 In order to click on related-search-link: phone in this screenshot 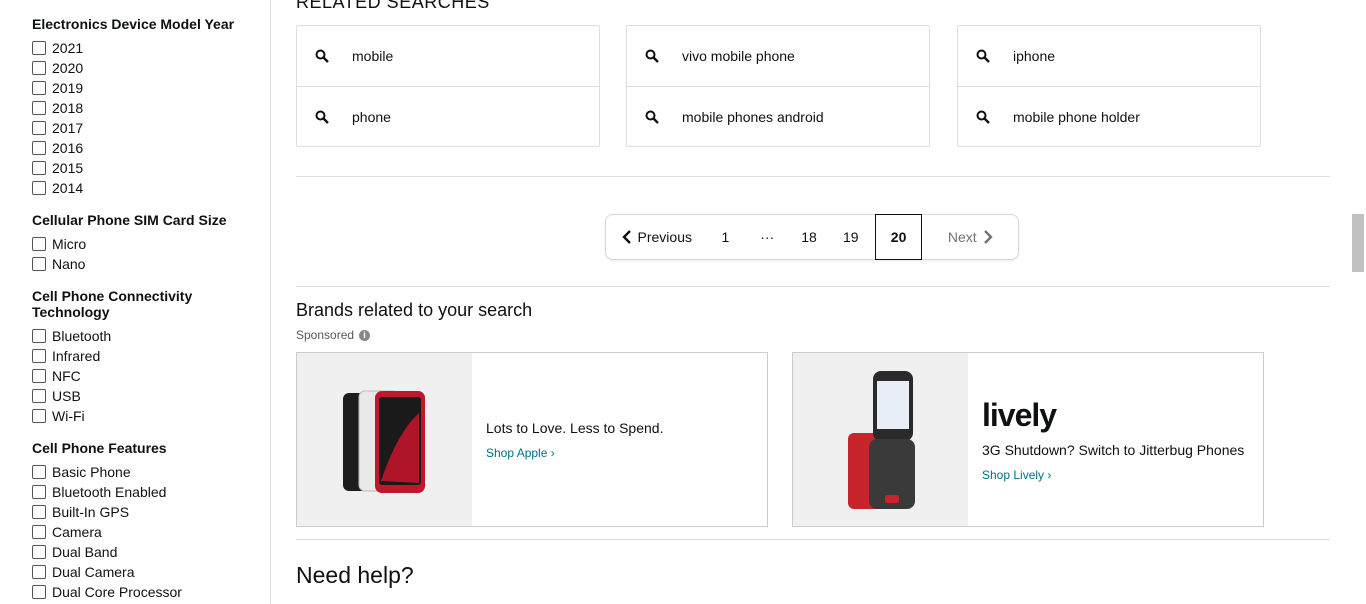, I will do `click(448, 116)`.